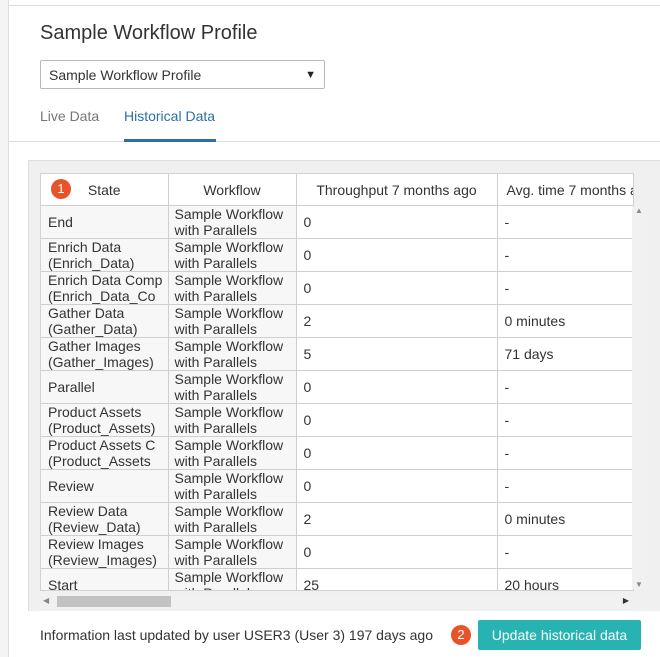 This screenshot has height=657, width=660. Describe the element at coordinates (639, 584) in the screenshot. I see `scroll-down-icon: ▼` at that location.